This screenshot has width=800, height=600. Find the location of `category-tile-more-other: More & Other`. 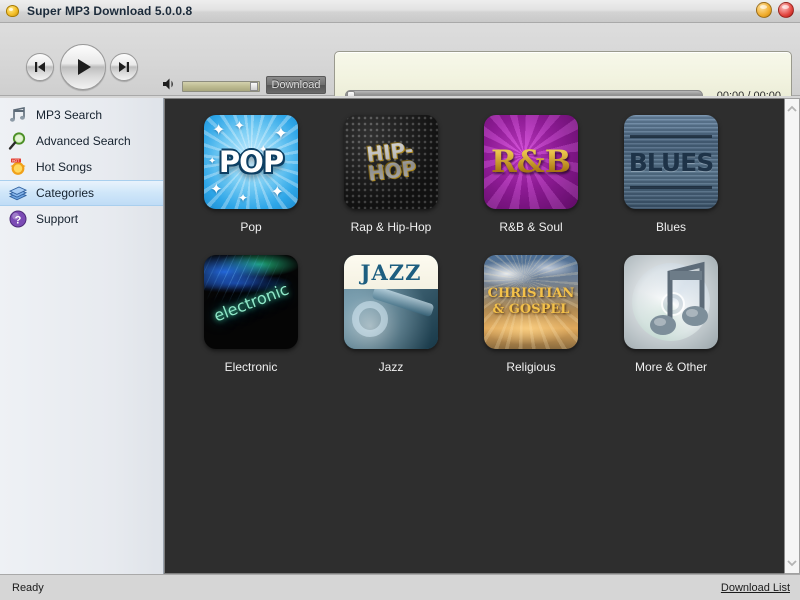

category-tile-more-other: More & Other is located at coordinates (671, 325).